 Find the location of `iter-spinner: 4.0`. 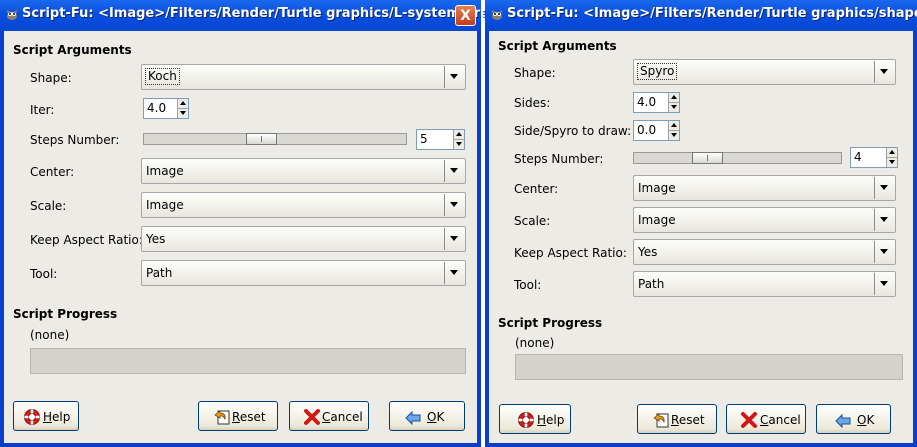

iter-spinner: 4.0 is located at coordinates (166, 108).